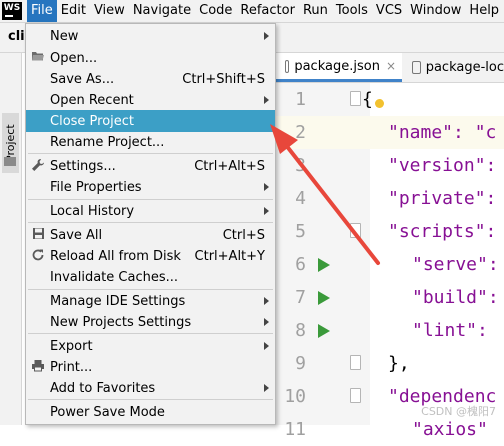 This screenshot has width=504, height=446. I want to click on tab-package-lock: package-loc, so click(453, 67).